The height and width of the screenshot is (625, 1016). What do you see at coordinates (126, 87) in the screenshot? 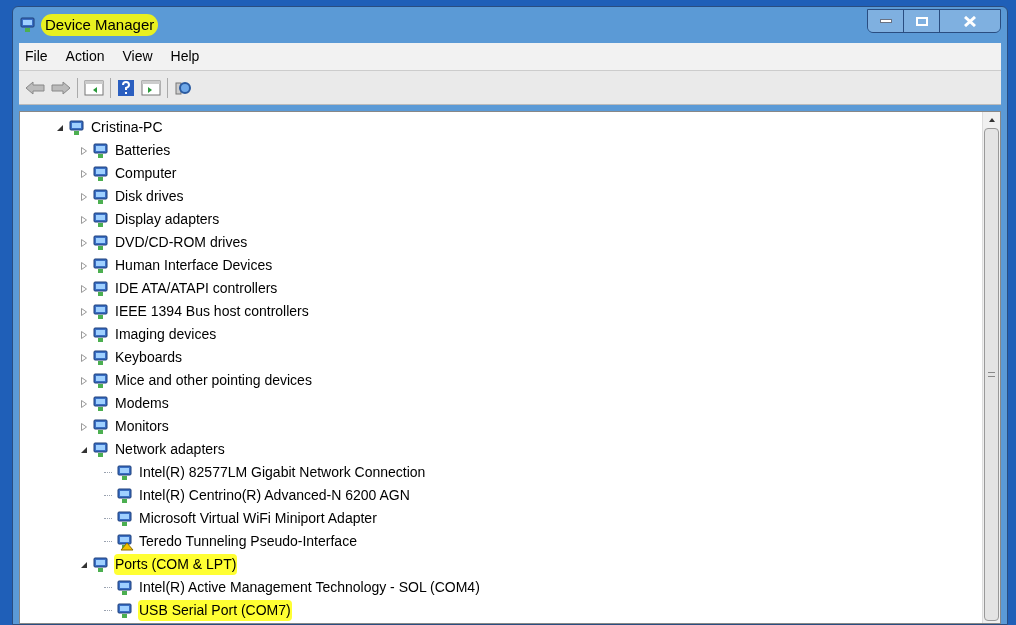
I see `help-icon` at bounding box center [126, 87].